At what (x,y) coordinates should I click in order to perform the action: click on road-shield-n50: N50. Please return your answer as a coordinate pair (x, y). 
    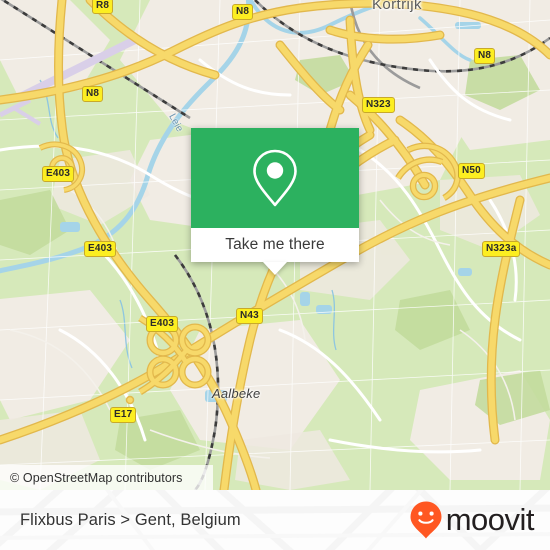
    Looking at the image, I should click on (471, 171).